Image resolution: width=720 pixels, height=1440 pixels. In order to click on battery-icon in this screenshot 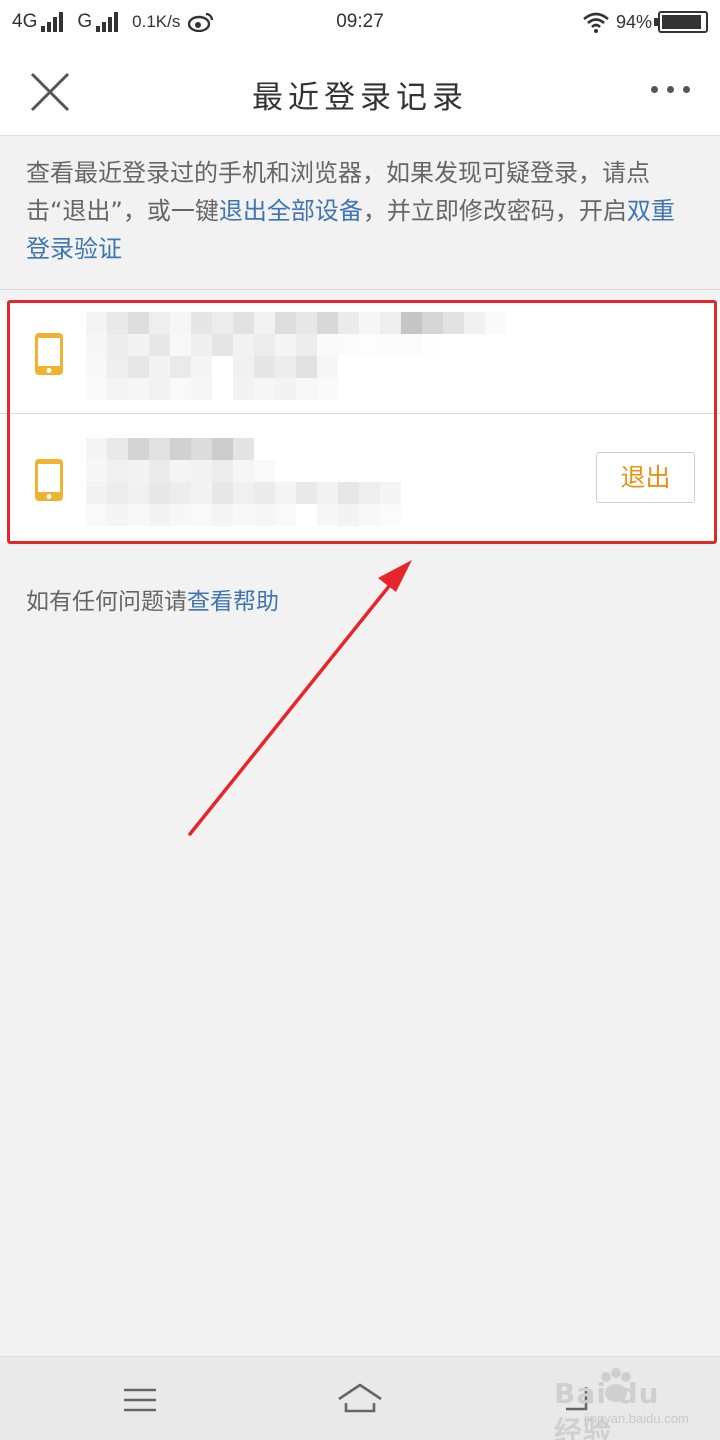, I will do `click(681, 22)`.